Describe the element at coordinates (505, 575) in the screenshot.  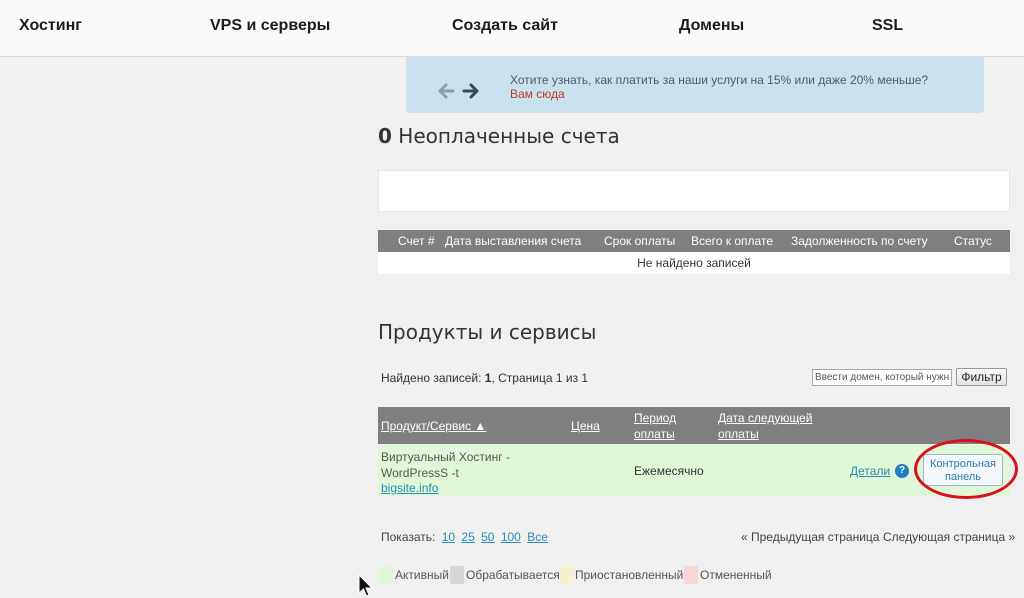
I see `legend-processing: Обрабатывается` at that location.